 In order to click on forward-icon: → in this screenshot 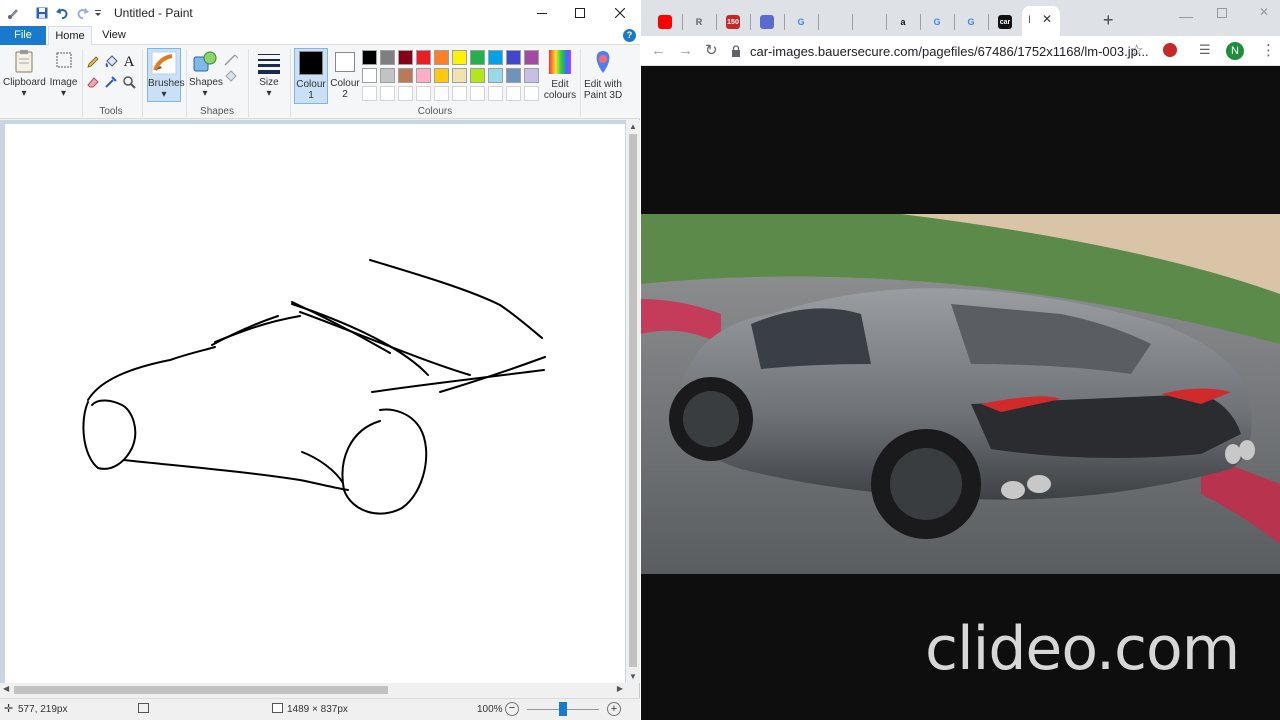, I will do `click(685, 50)`.